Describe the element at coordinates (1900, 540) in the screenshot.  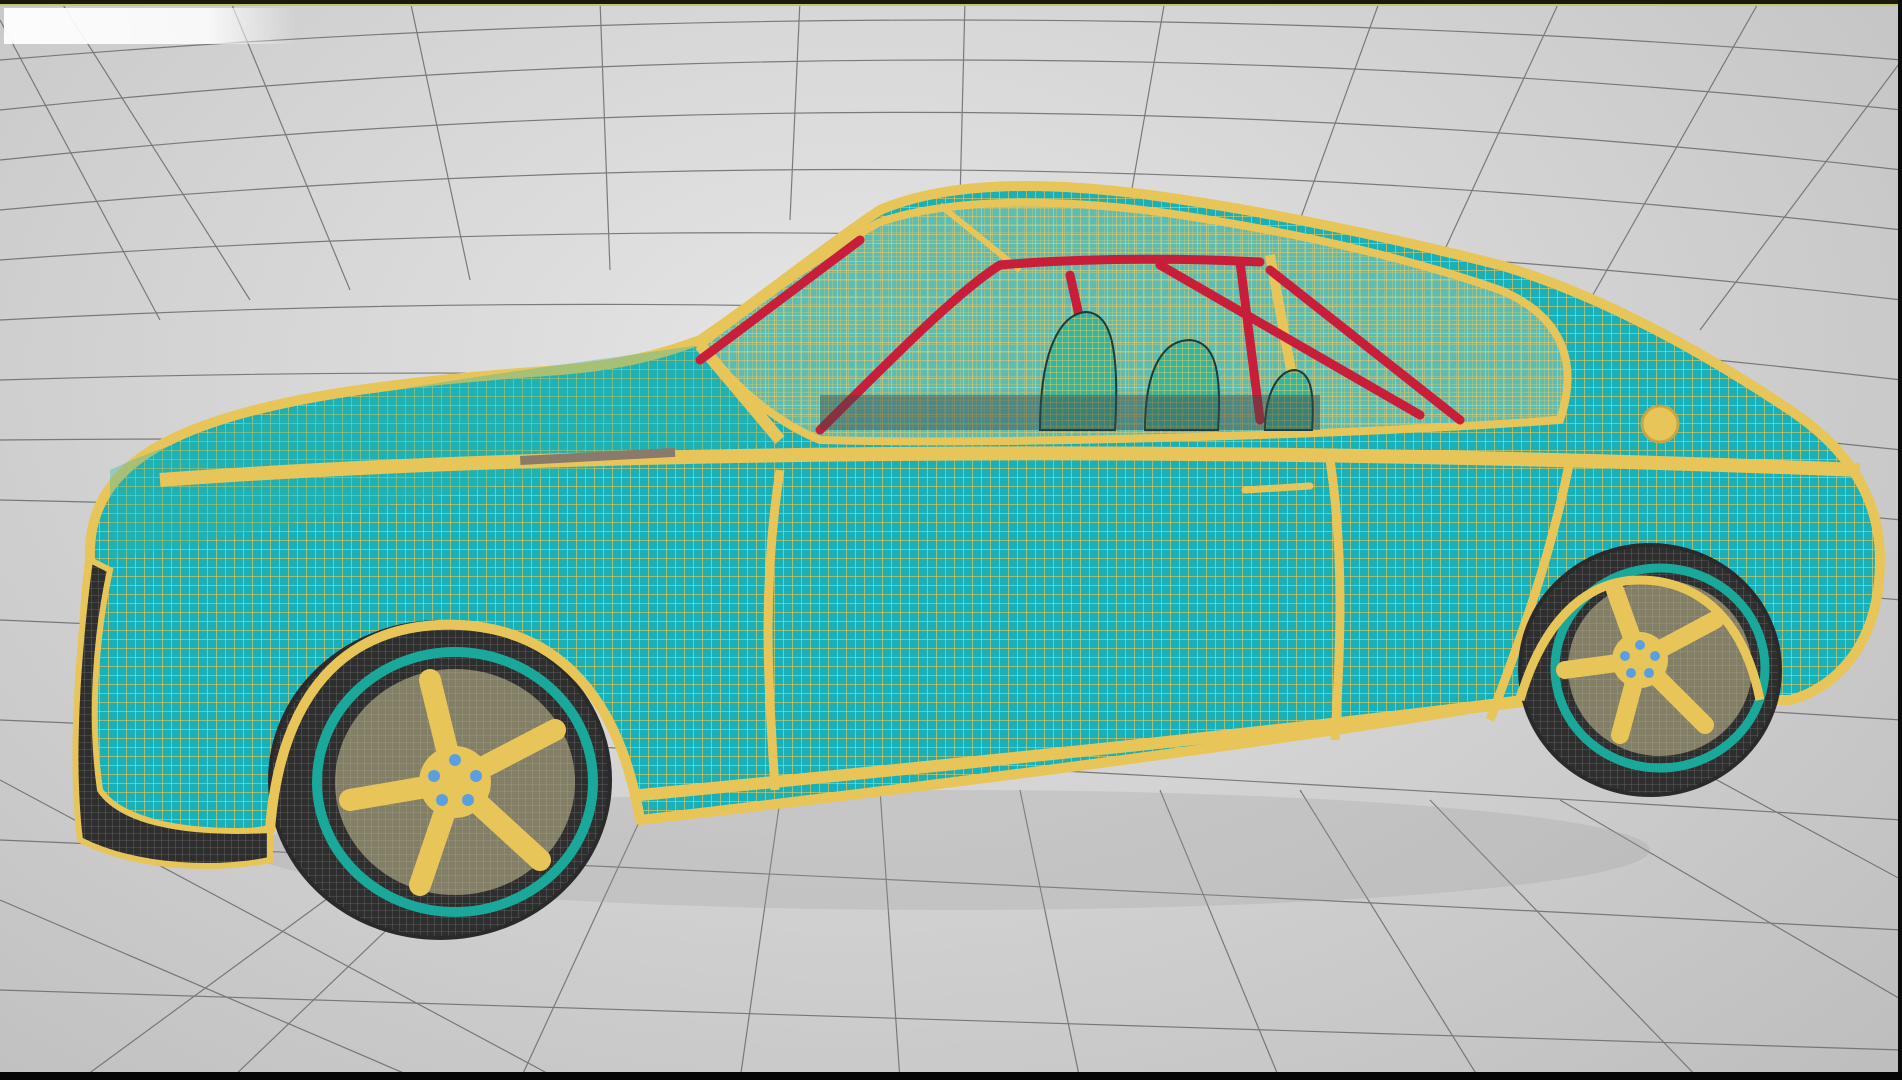
I see `viewport-right-border` at that location.